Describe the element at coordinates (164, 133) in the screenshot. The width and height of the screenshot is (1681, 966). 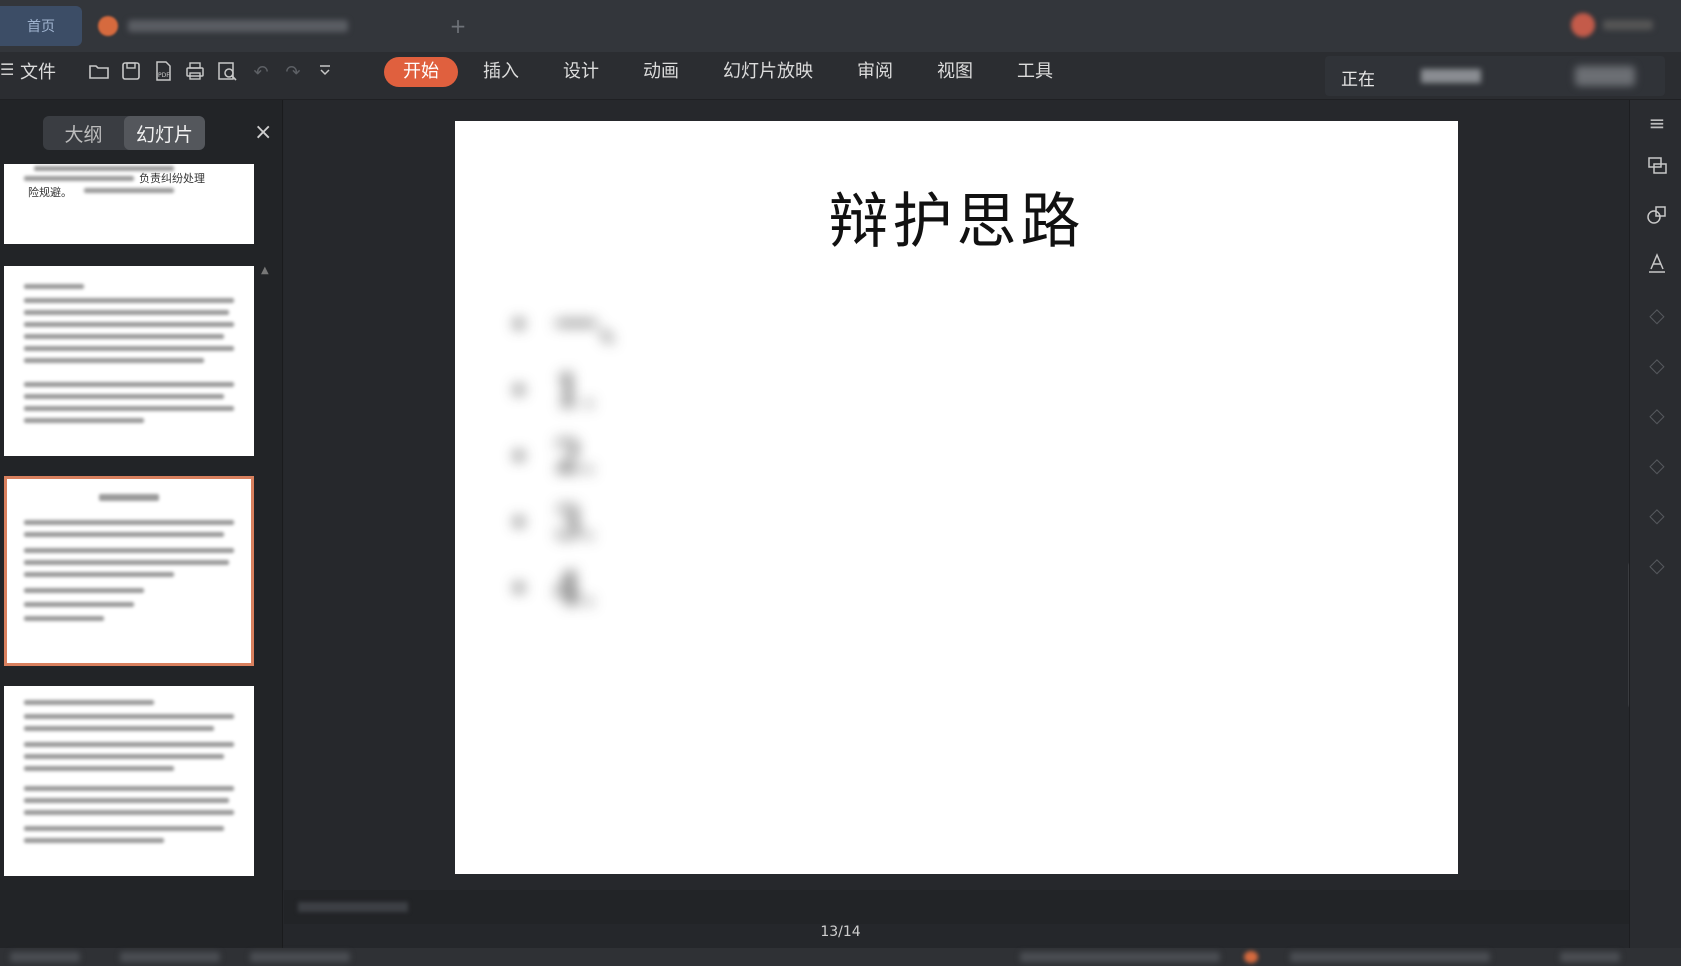
I see `slides-view-button: 幻灯片` at that location.